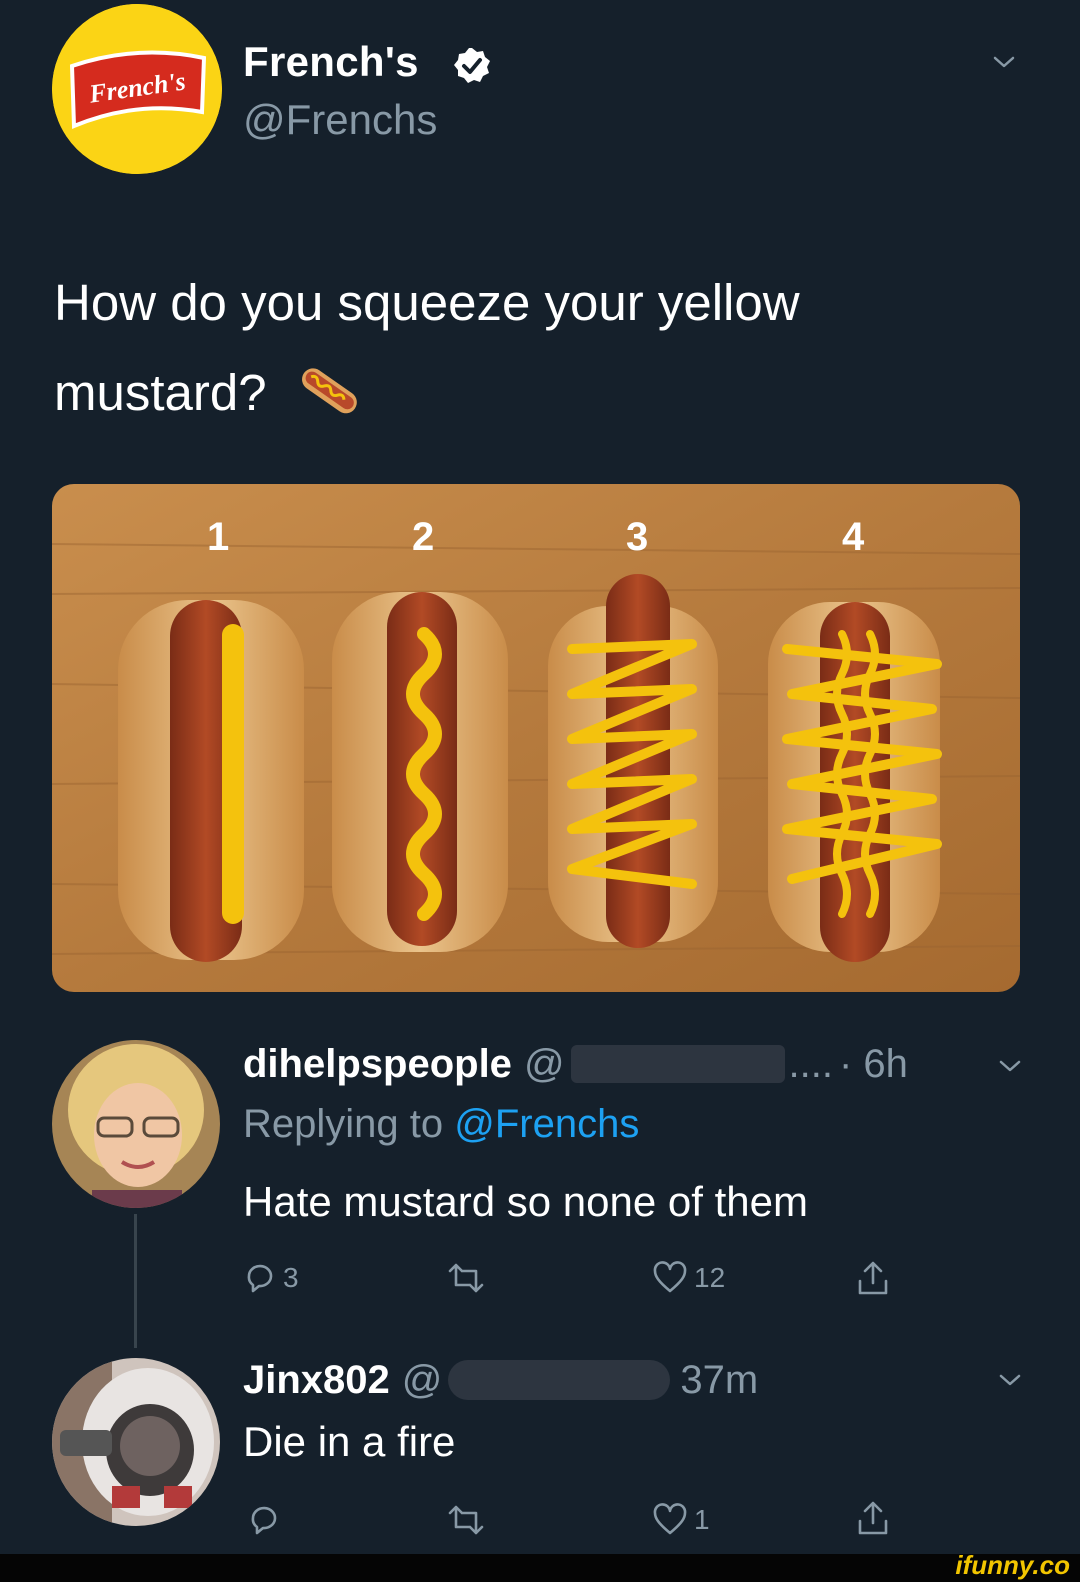 Image resolution: width=1080 pixels, height=1582 pixels. What do you see at coordinates (423, 537) in the screenshot?
I see `hot-dog-label-2: 2` at bounding box center [423, 537].